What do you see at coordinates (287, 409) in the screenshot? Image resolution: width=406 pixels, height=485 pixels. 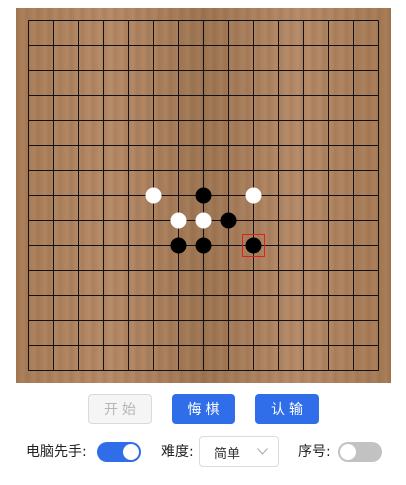 I see `resign-button: 认输` at bounding box center [287, 409].